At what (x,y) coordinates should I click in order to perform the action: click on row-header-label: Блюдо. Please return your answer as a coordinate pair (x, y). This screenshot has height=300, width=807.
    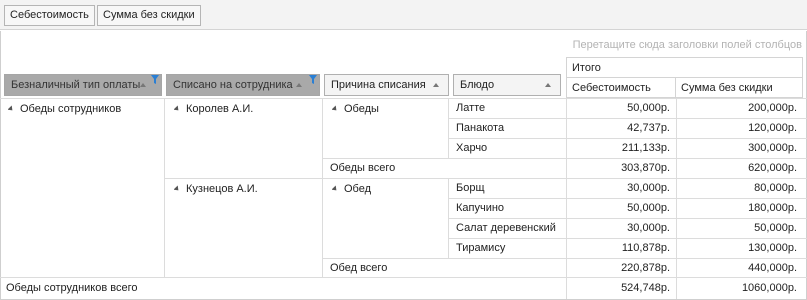
    Looking at the image, I should click on (477, 85).